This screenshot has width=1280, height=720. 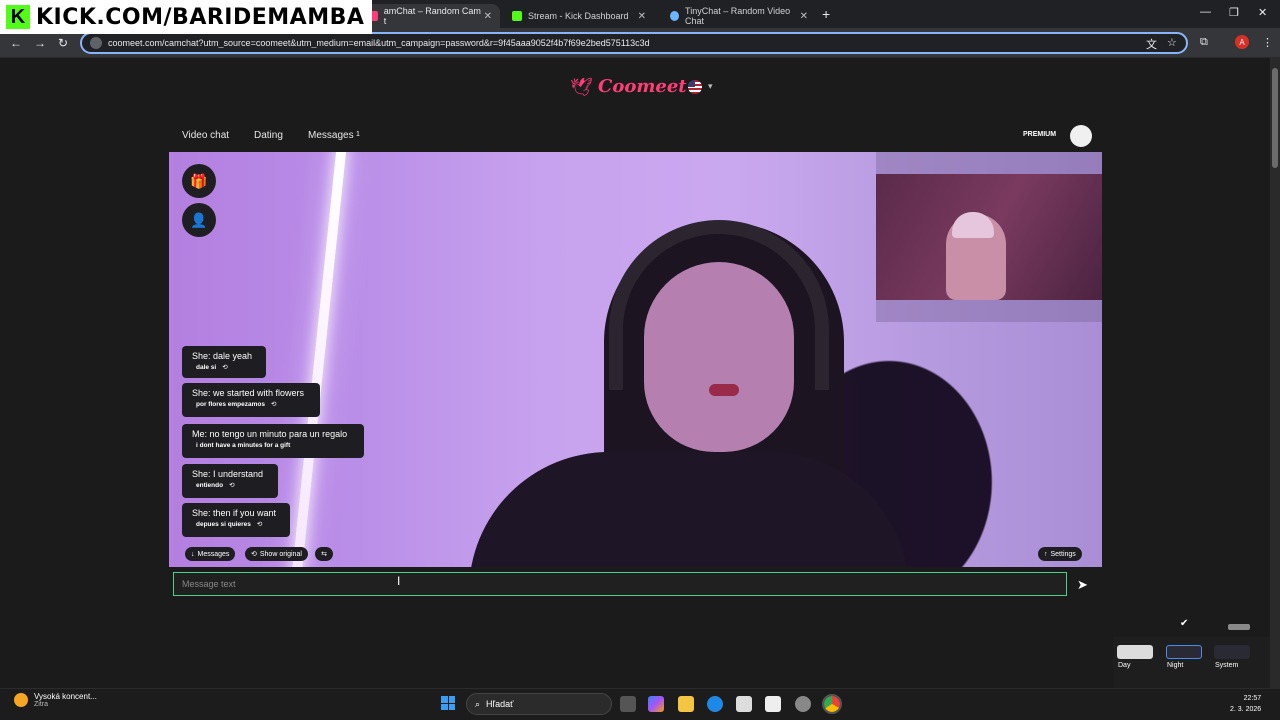 What do you see at coordinates (1151, 44) in the screenshot?
I see `translate-icon: 文` at bounding box center [1151, 44].